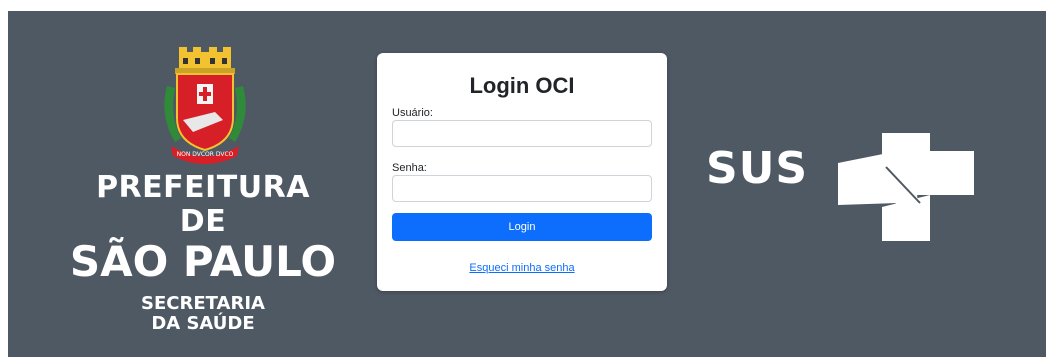 Image resolution: width=1054 pixels, height=357 pixels. Describe the element at coordinates (203, 261) in the screenshot. I see `logo-line-sao-paulo: SÃO PAULO` at that location.